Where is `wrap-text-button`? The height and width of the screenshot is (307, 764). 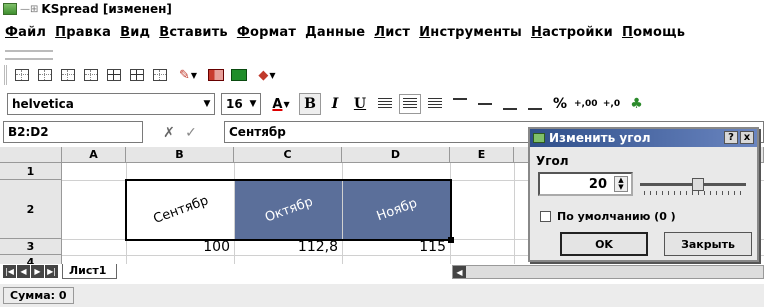 wrap-text-button is located at coordinates (535, 104).